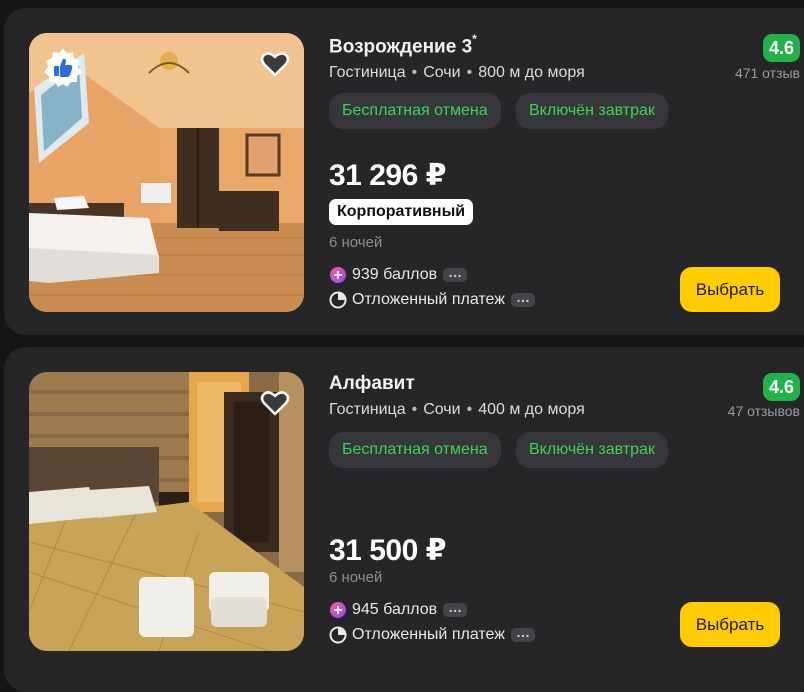 Image resolution: width=804 pixels, height=692 pixels. Describe the element at coordinates (387, 175) in the screenshot. I see `price: 31 296 ₽` at that location.